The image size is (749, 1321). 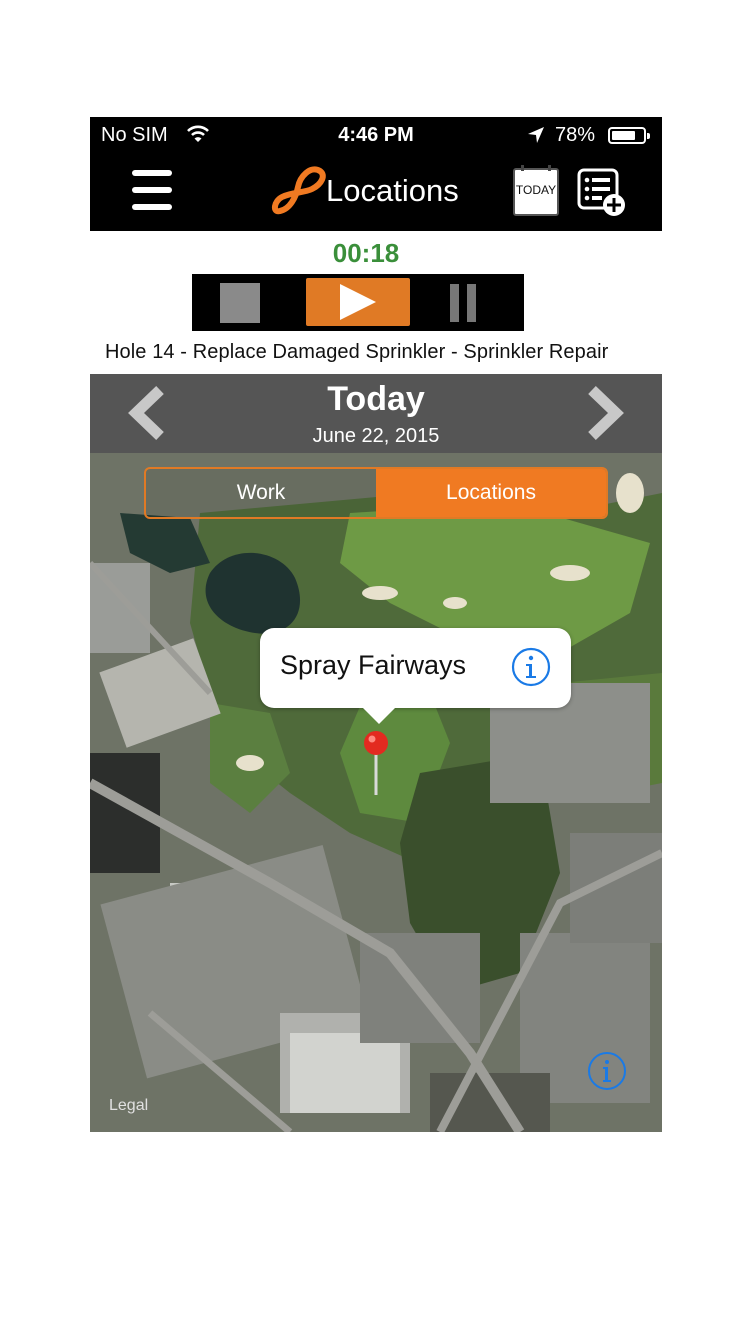 What do you see at coordinates (463, 303) in the screenshot?
I see `pause-icon` at bounding box center [463, 303].